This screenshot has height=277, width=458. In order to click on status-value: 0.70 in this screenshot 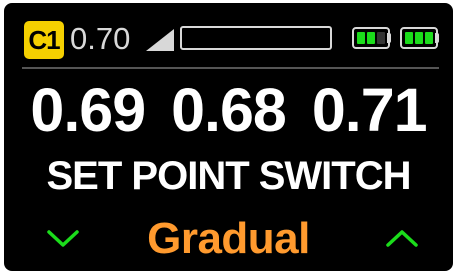, I will do `click(100, 38)`.